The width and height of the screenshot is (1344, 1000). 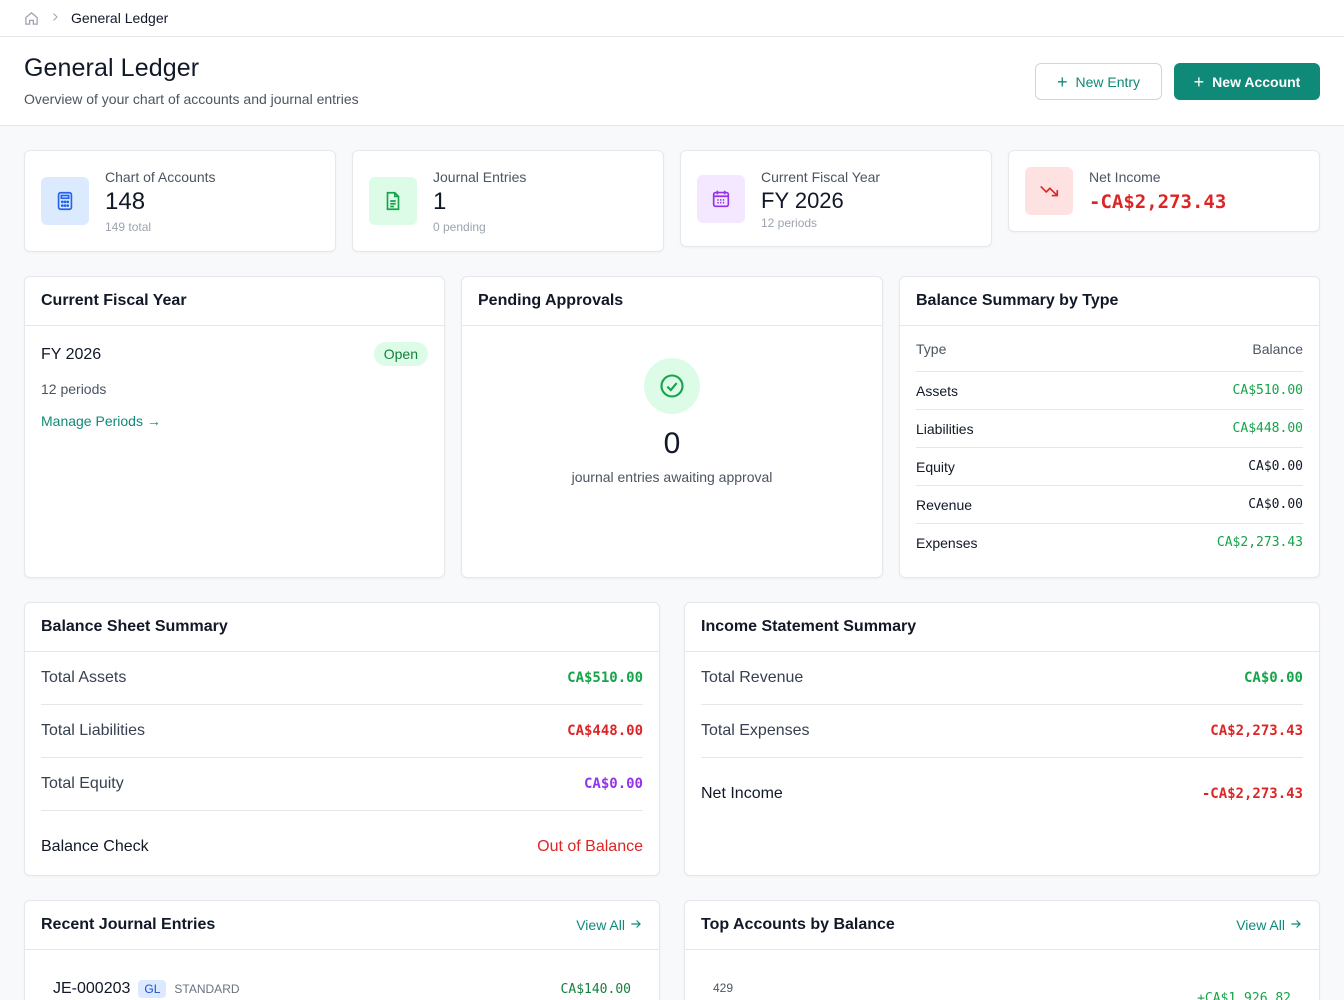 I want to click on account-code: 429, so click(x=723, y=988).